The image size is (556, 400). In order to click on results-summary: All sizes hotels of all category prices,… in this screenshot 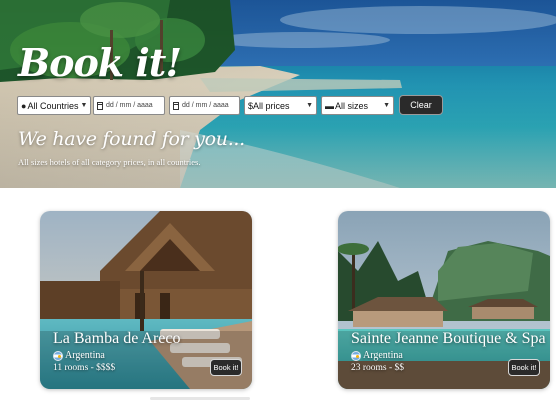, I will do `click(109, 162)`.